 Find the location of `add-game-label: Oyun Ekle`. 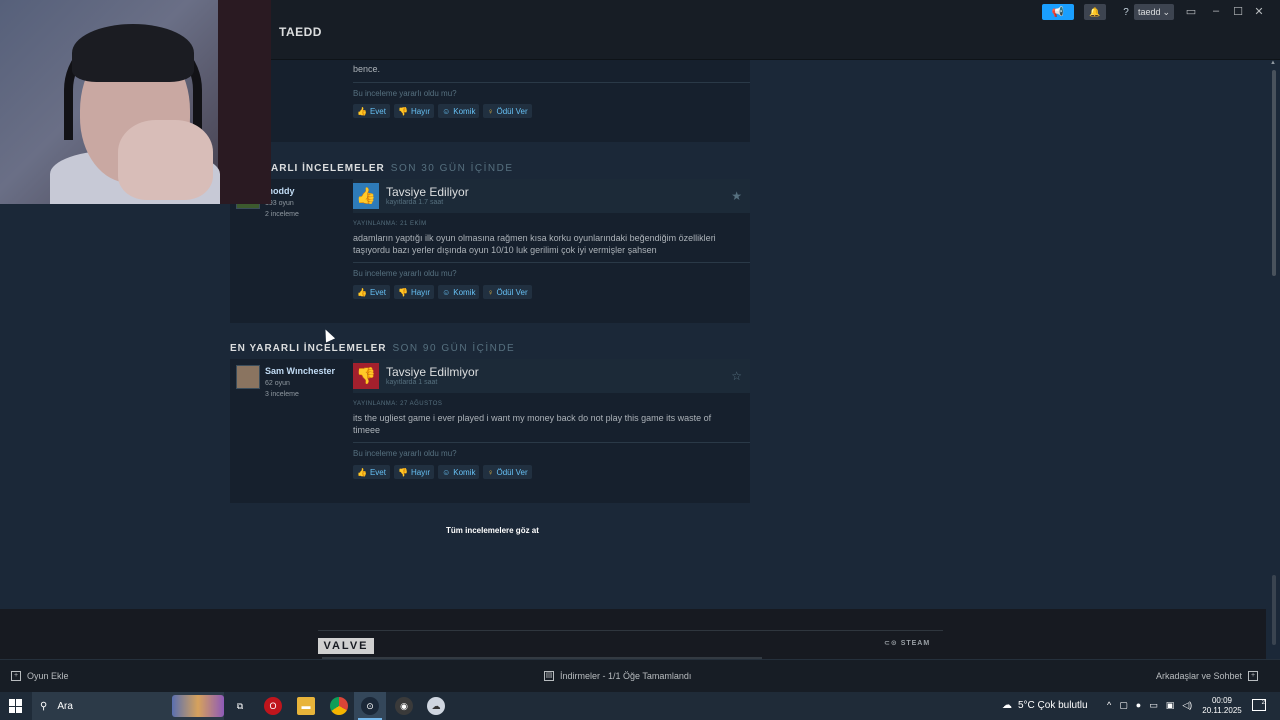

add-game-label: Oyun Ekle is located at coordinates (48, 676).